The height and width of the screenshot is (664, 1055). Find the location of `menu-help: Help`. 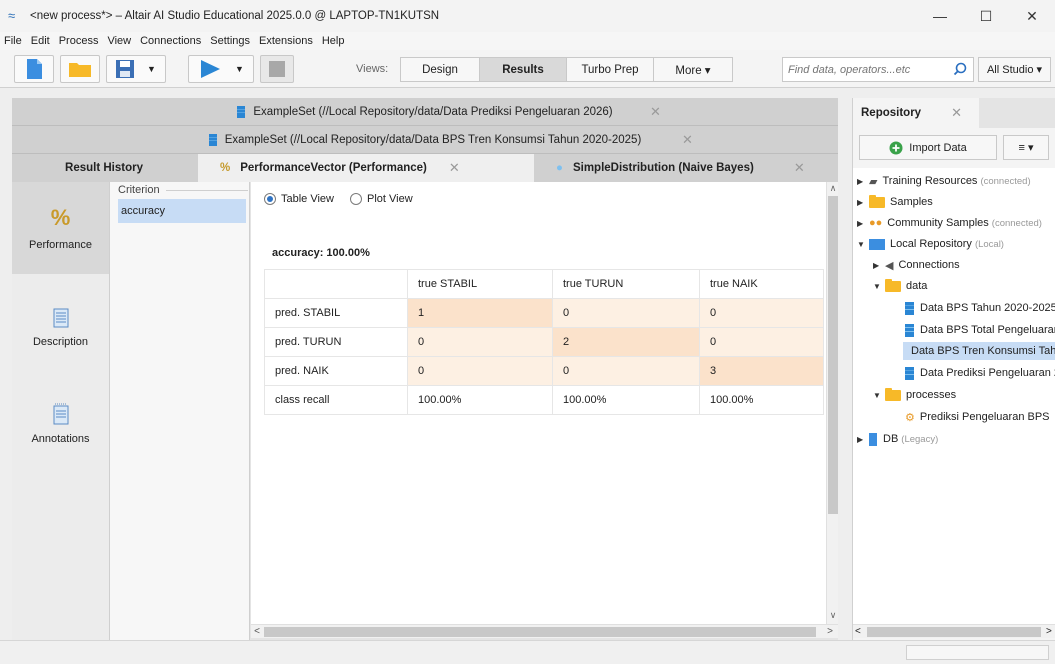

menu-help: Help is located at coordinates (333, 41).